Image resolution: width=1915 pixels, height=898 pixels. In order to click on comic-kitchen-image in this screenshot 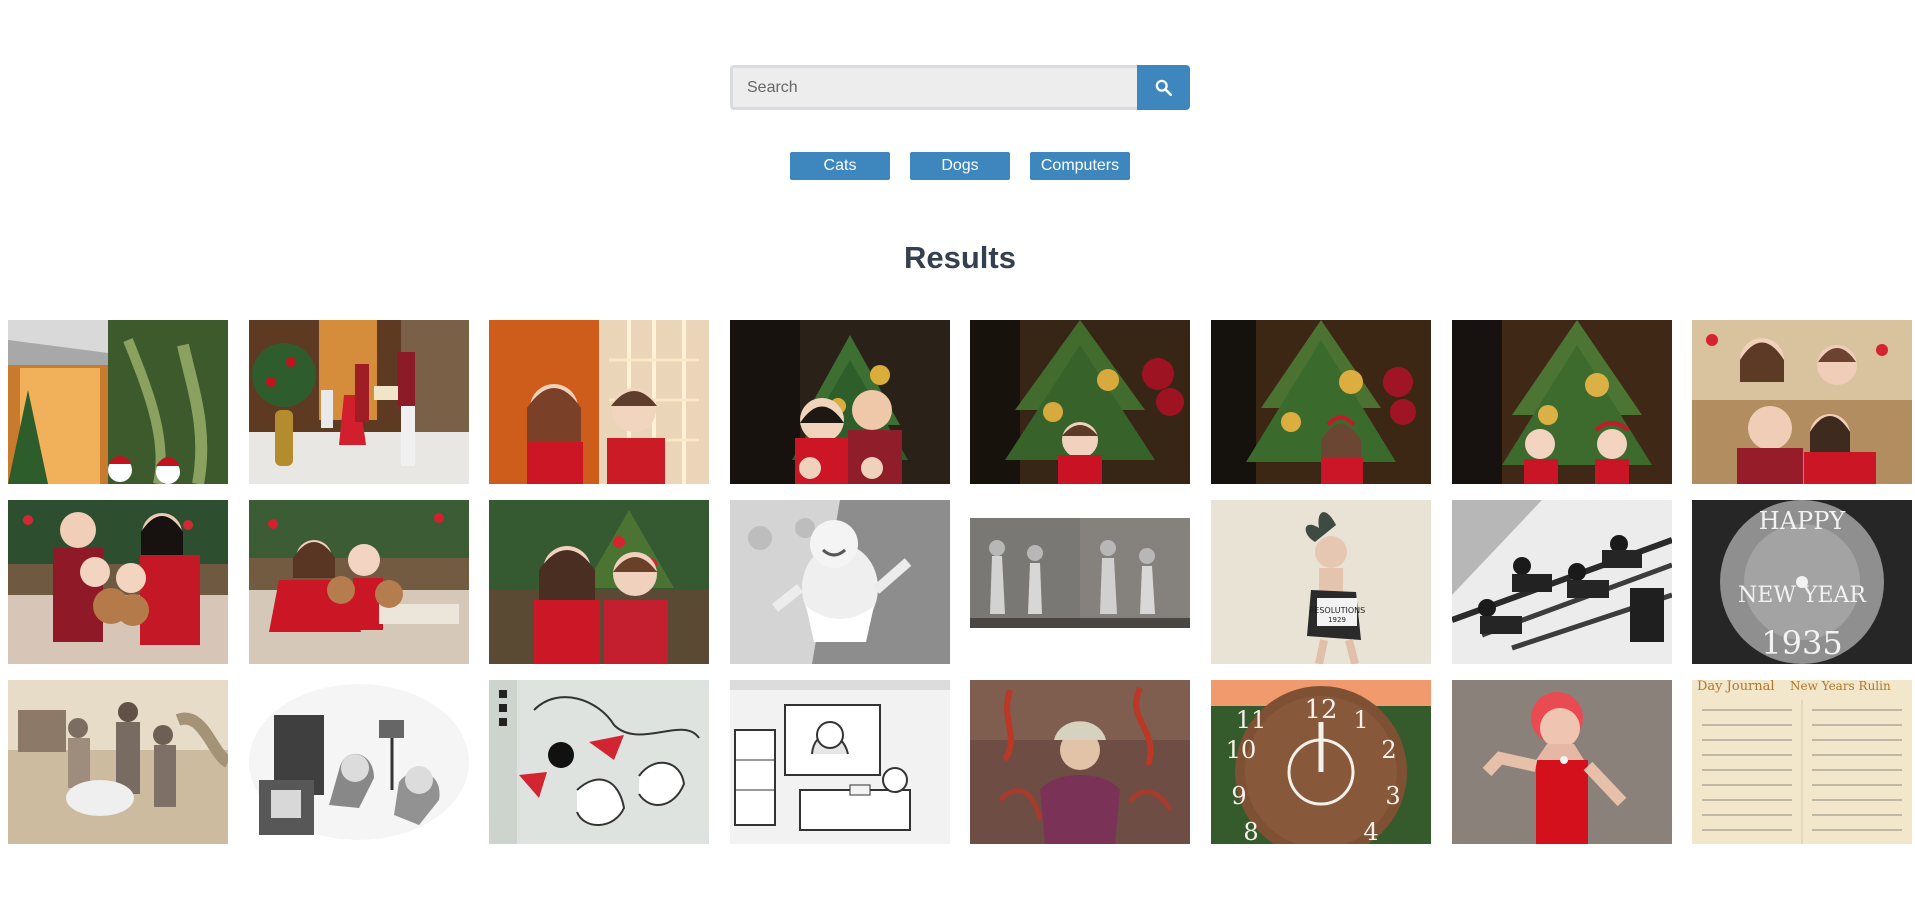, I will do `click(839, 762)`.